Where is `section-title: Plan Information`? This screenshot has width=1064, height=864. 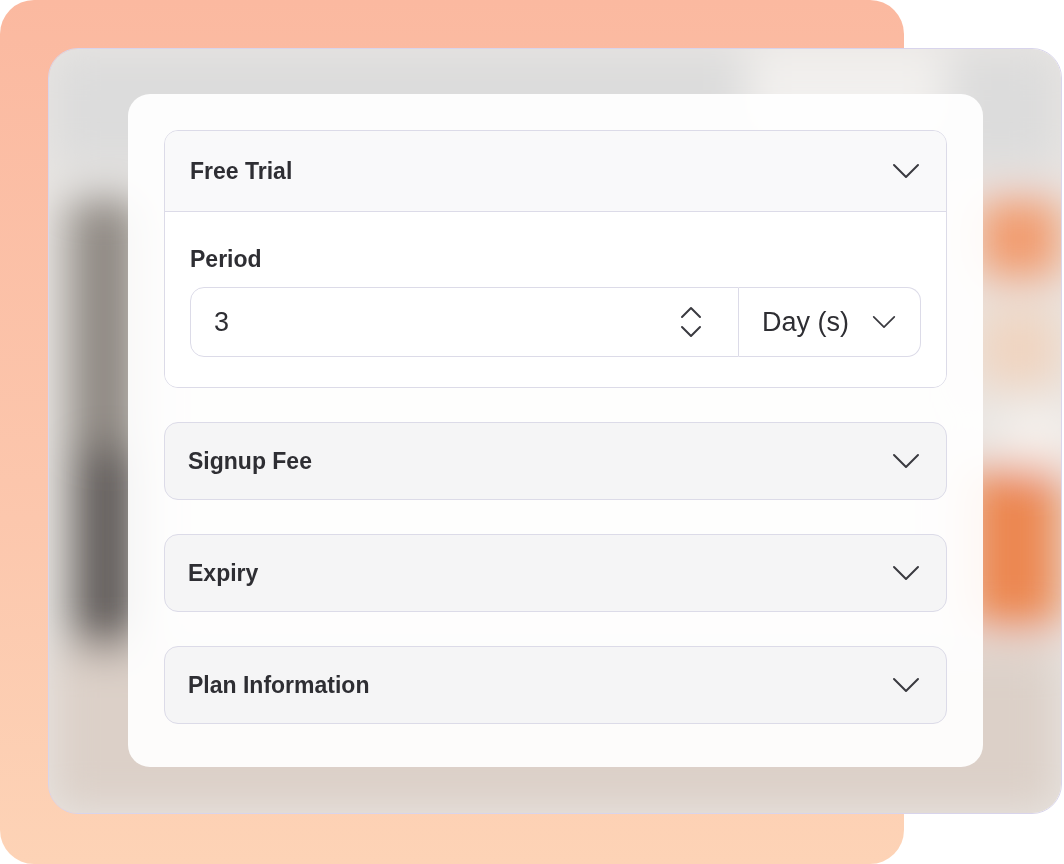 section-title: Plan Information is located at coordinates (279, 685).